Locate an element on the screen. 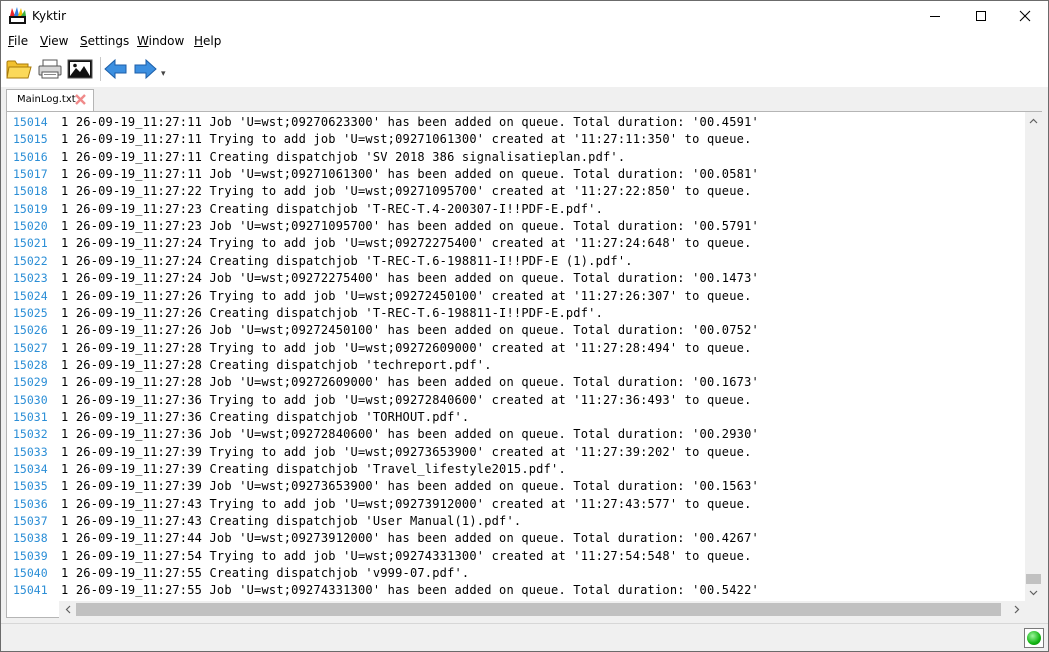 The height and width of the screenshot is (652, 1049). line-number: 15025 is located at coordinates (30, 312).